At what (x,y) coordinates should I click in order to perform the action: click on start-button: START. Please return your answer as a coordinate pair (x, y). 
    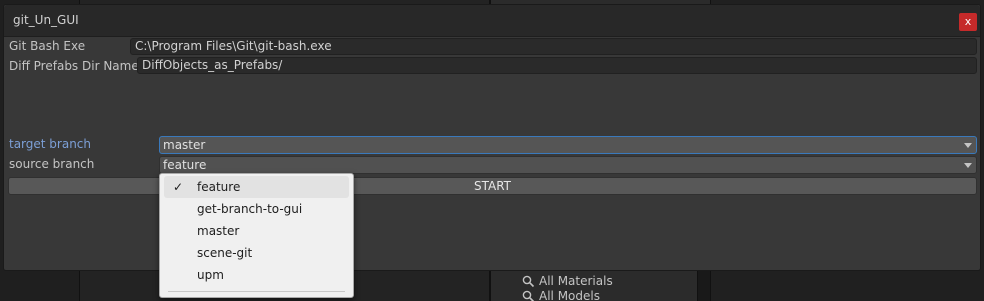
    Looking at the image, I should click on (492, 186).